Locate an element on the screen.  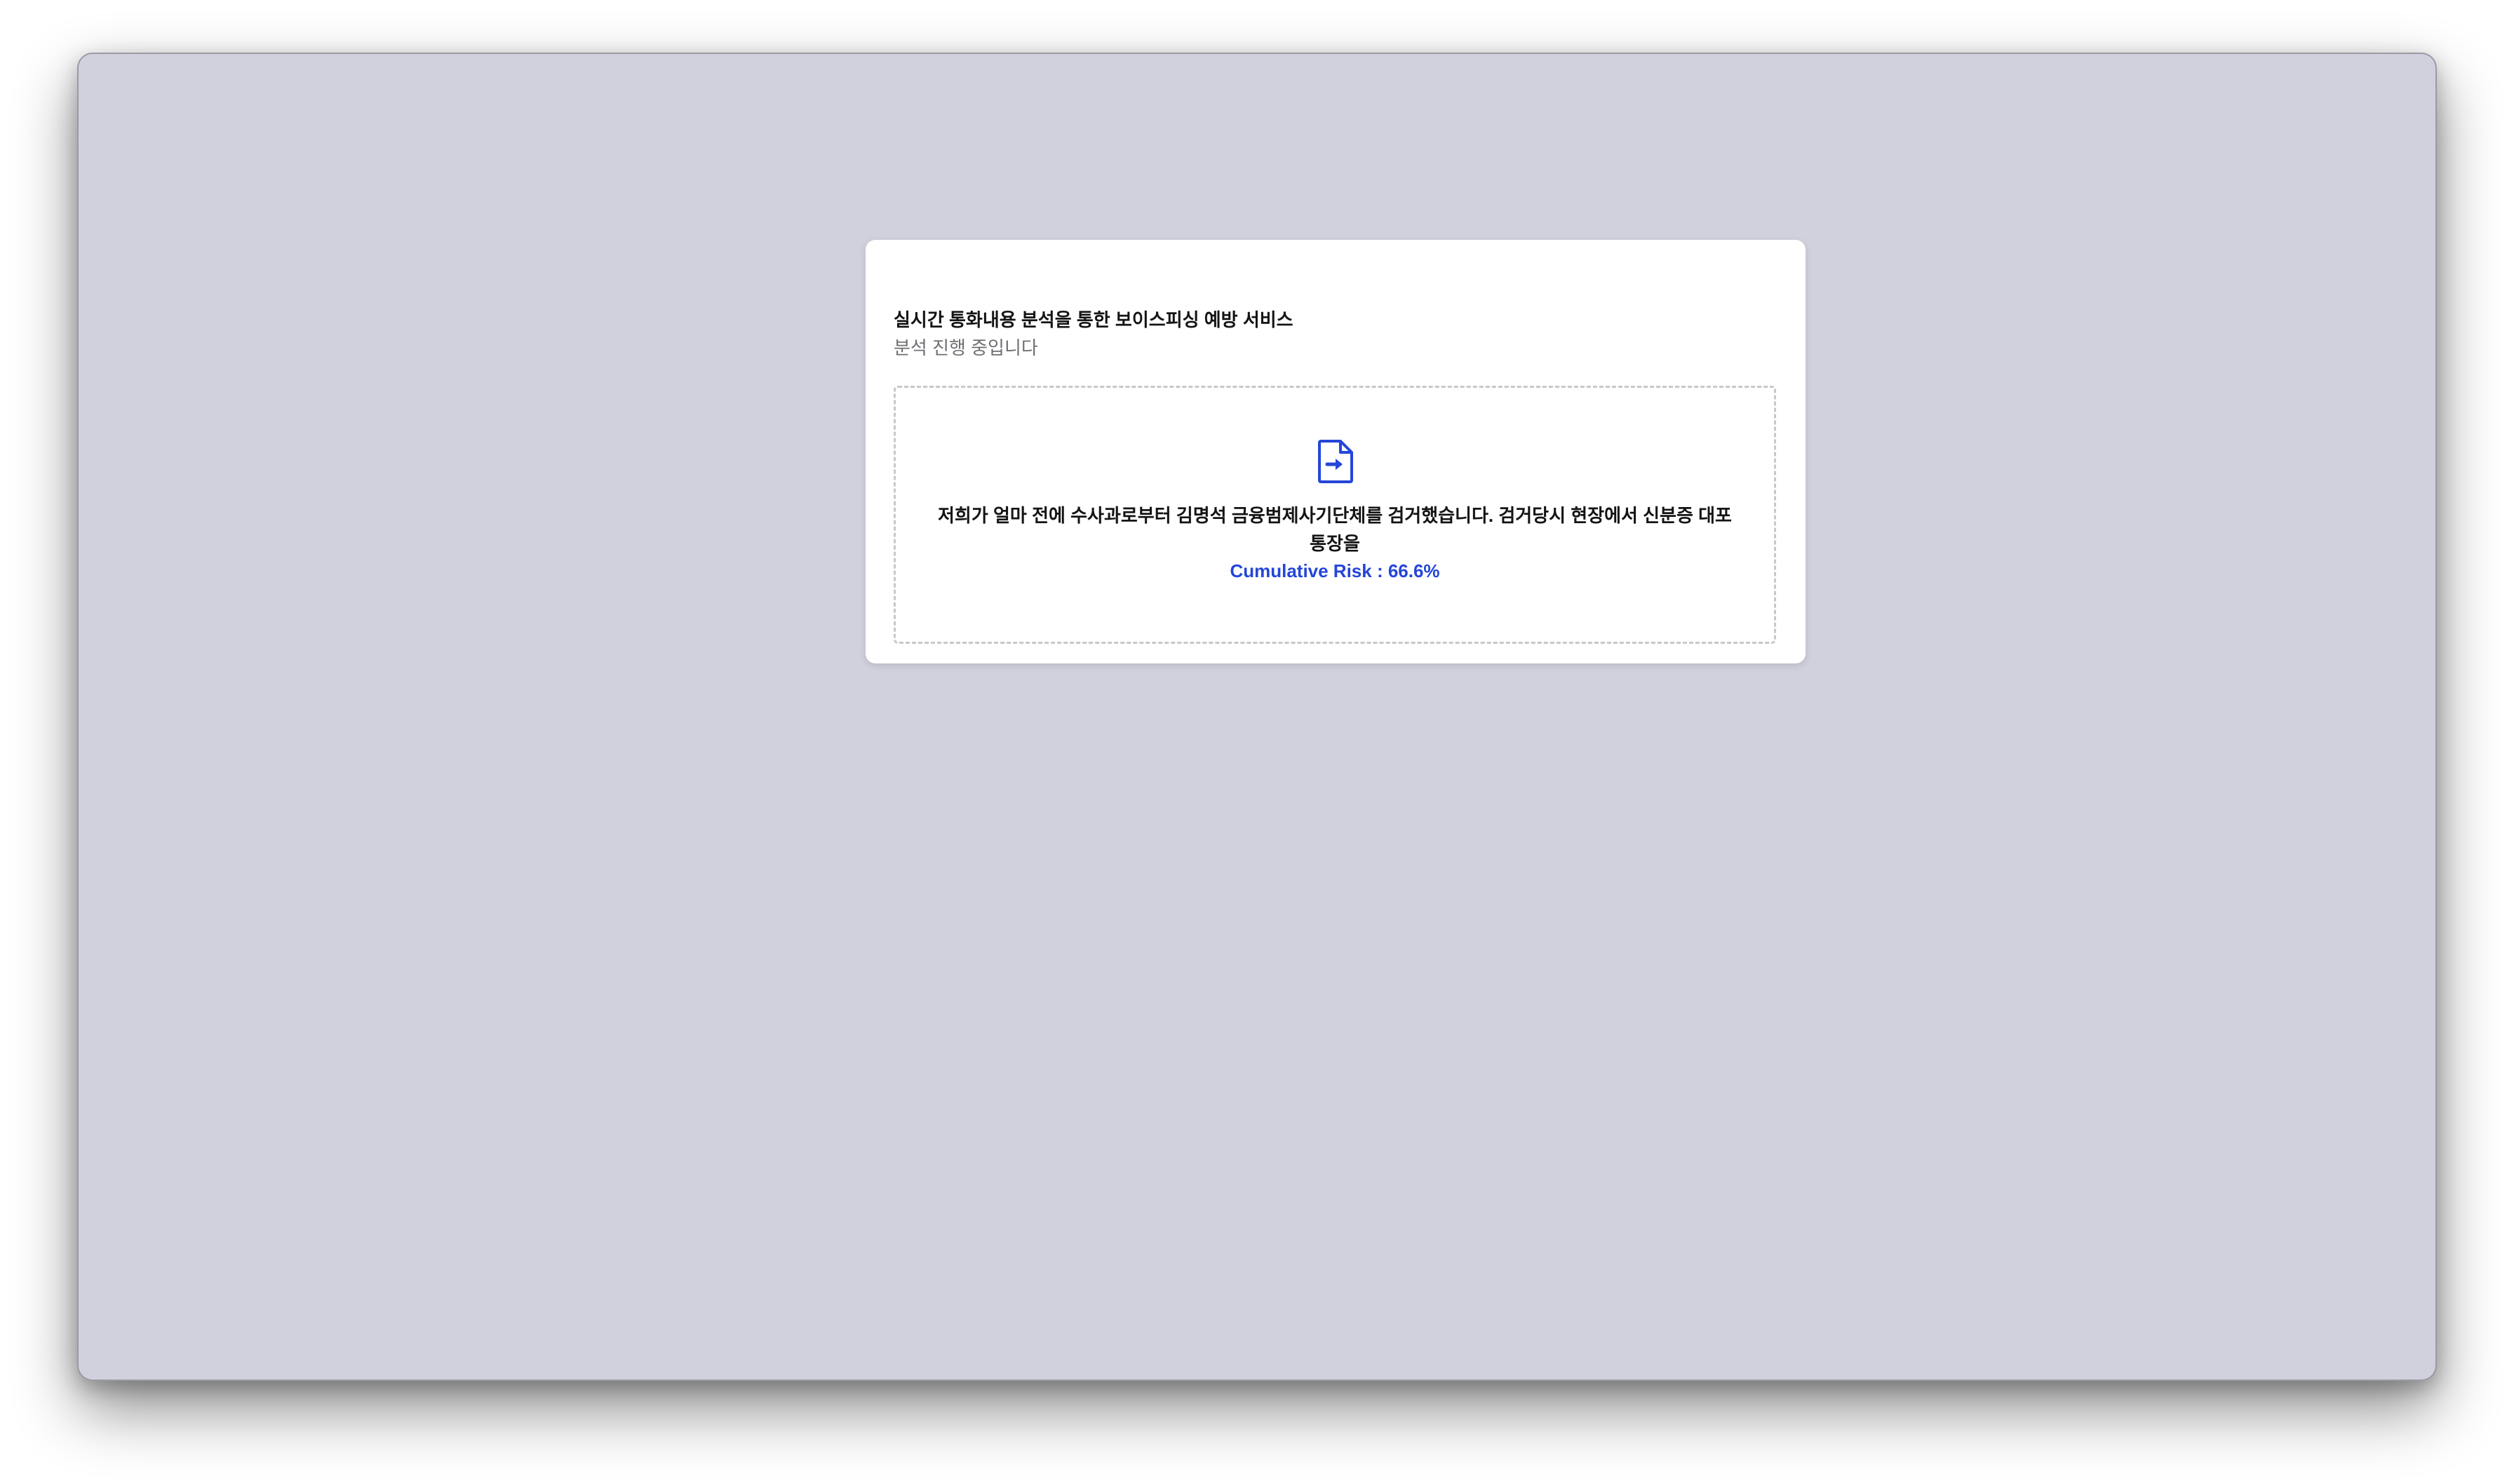
page-title: 실시간 통화내용 분석을 통한 보이스피싱 예방 서비스 is located at coordinates (1093, 320).